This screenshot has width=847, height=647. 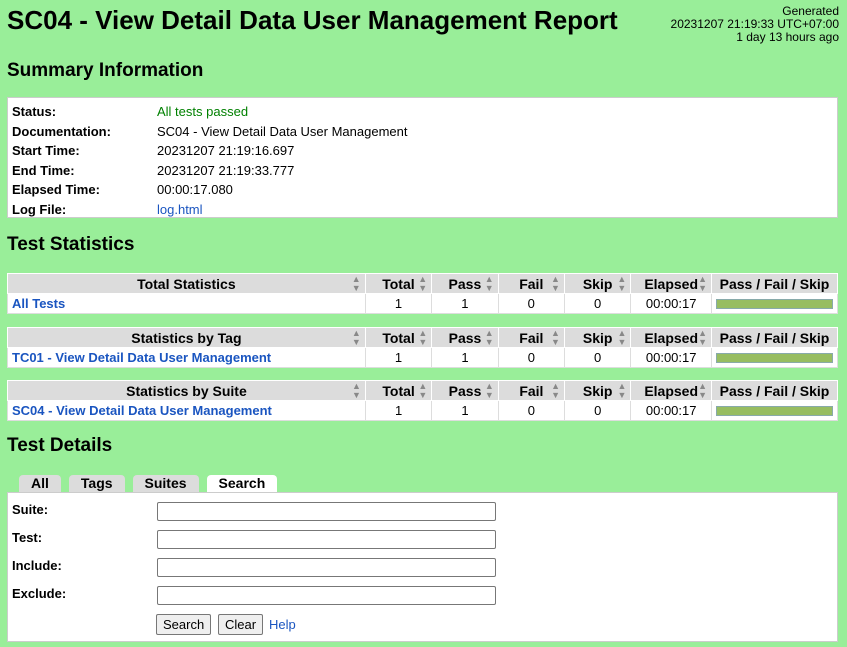 What do you see at coordinates (186, 283) in the screenshot?
I see `column-header-name: Total Statistics ▲ ▼` at bounding box center [186, 283].